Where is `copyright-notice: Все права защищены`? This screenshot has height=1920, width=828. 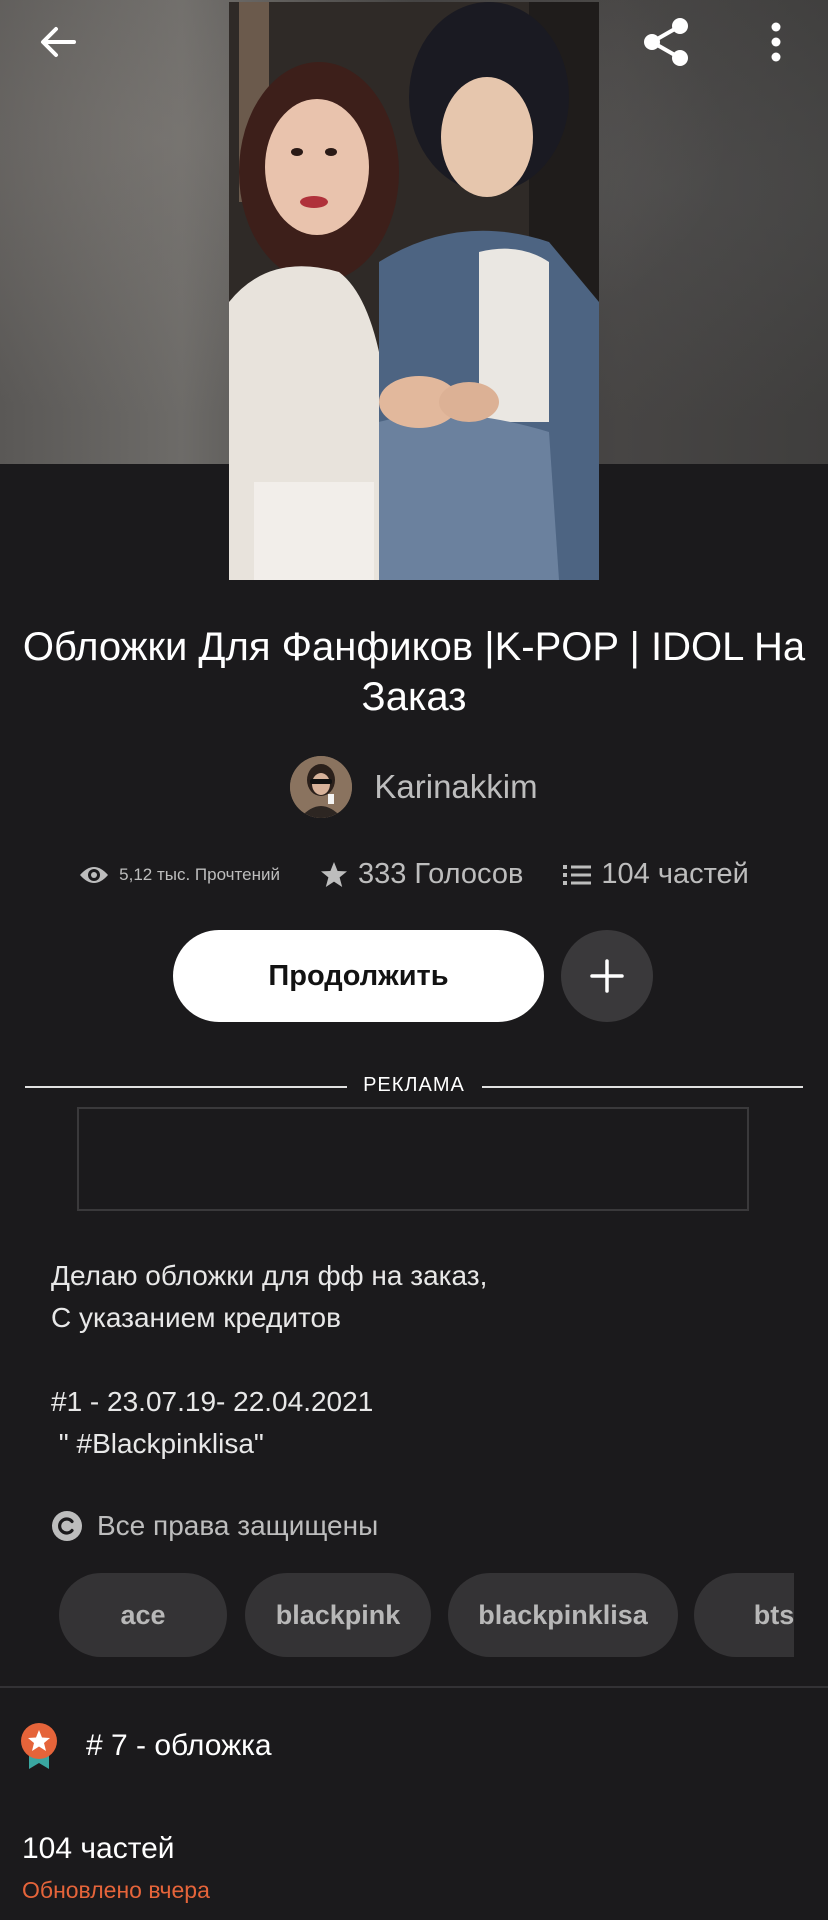
copyright-notice: Все права защищены is located at coordinates (214, 1526).